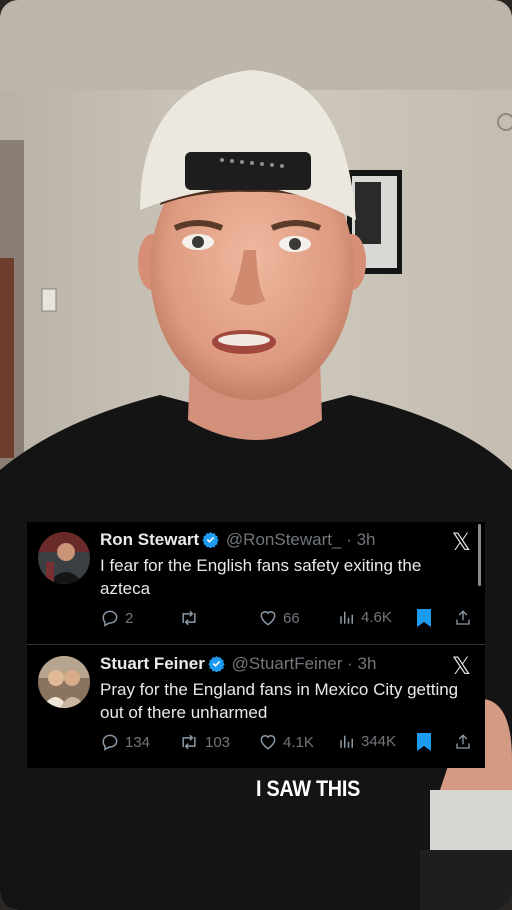  I want to click on reply-count: 134, so click(138, 742).